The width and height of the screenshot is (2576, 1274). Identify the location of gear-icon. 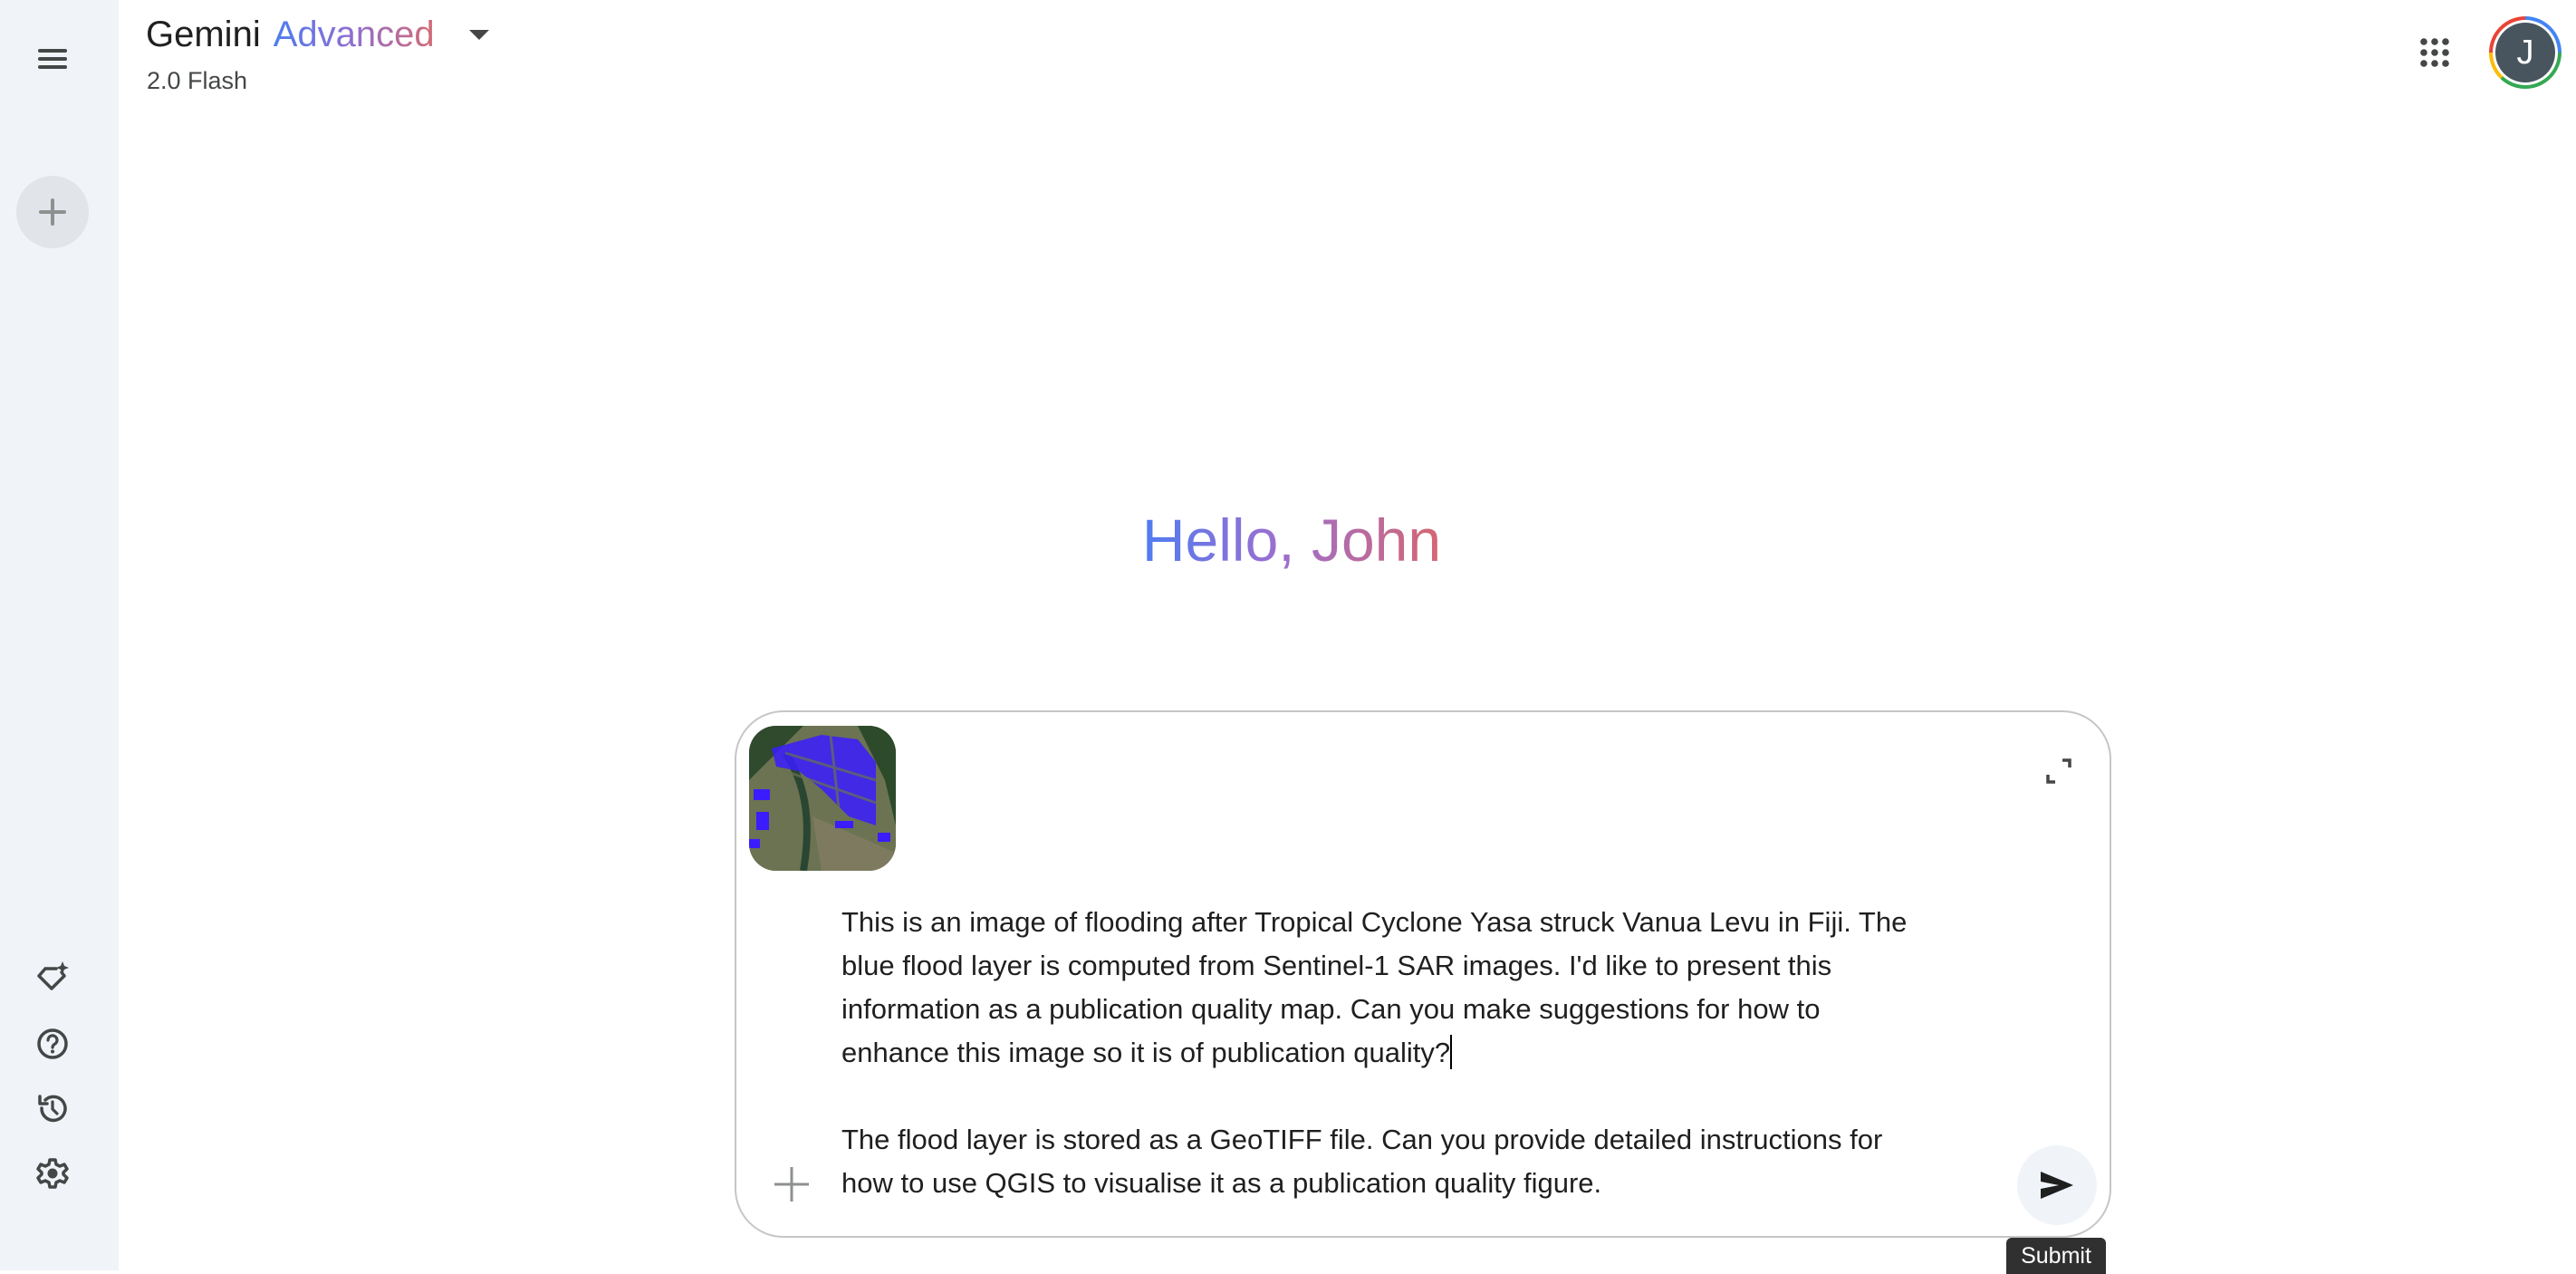
(52, 1173).